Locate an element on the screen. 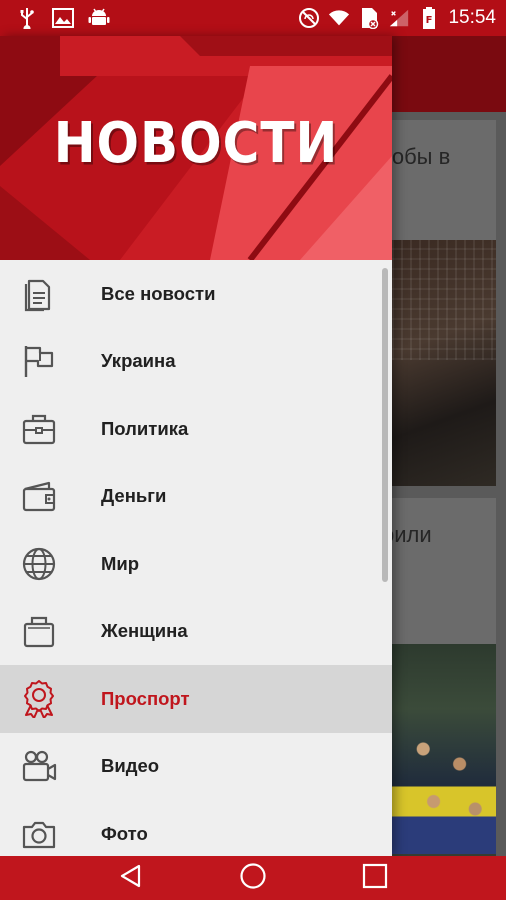  menu-item-label: Видео is located at coordinates (130, 766).